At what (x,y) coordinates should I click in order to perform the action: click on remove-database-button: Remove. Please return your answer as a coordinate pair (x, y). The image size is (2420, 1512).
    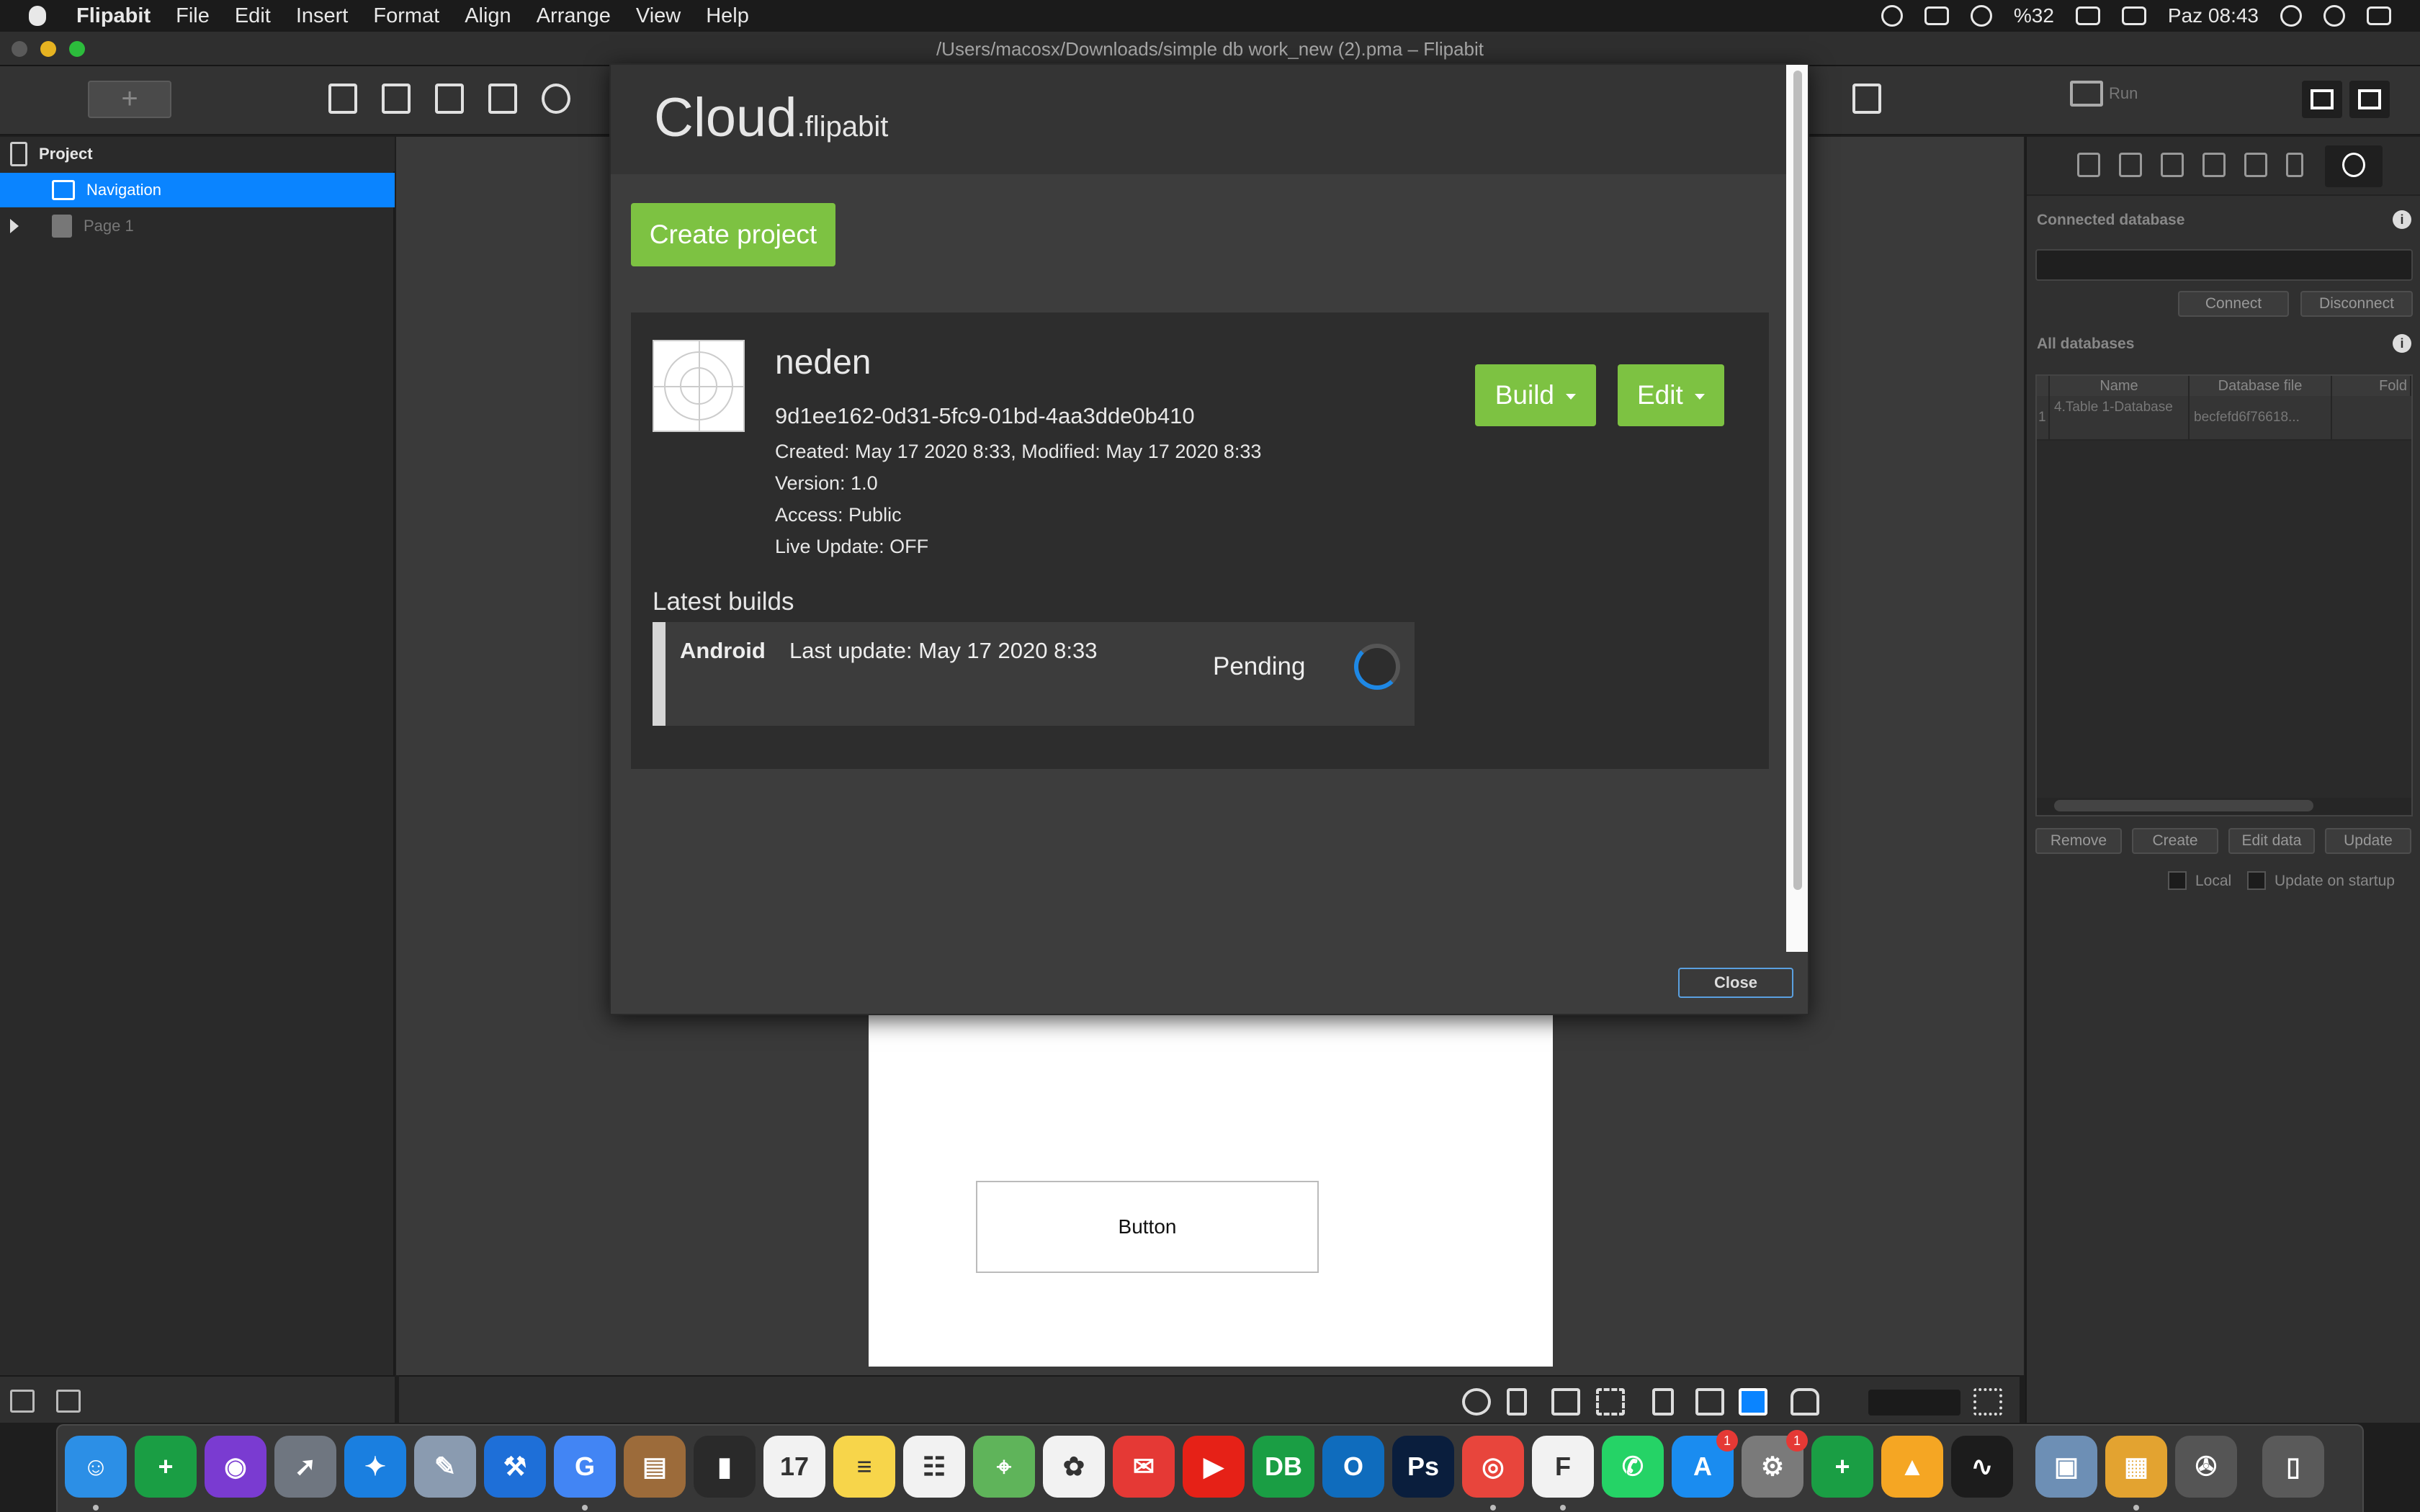
    Looking at the image, I should click on (2078, 841).